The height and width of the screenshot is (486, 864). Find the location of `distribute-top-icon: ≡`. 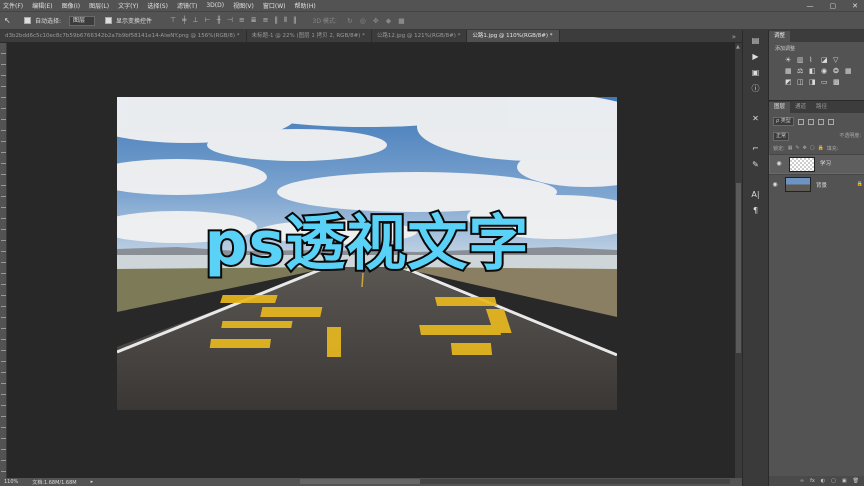

distribute-top-icon: ≡ is located at coordinates (242, 20).